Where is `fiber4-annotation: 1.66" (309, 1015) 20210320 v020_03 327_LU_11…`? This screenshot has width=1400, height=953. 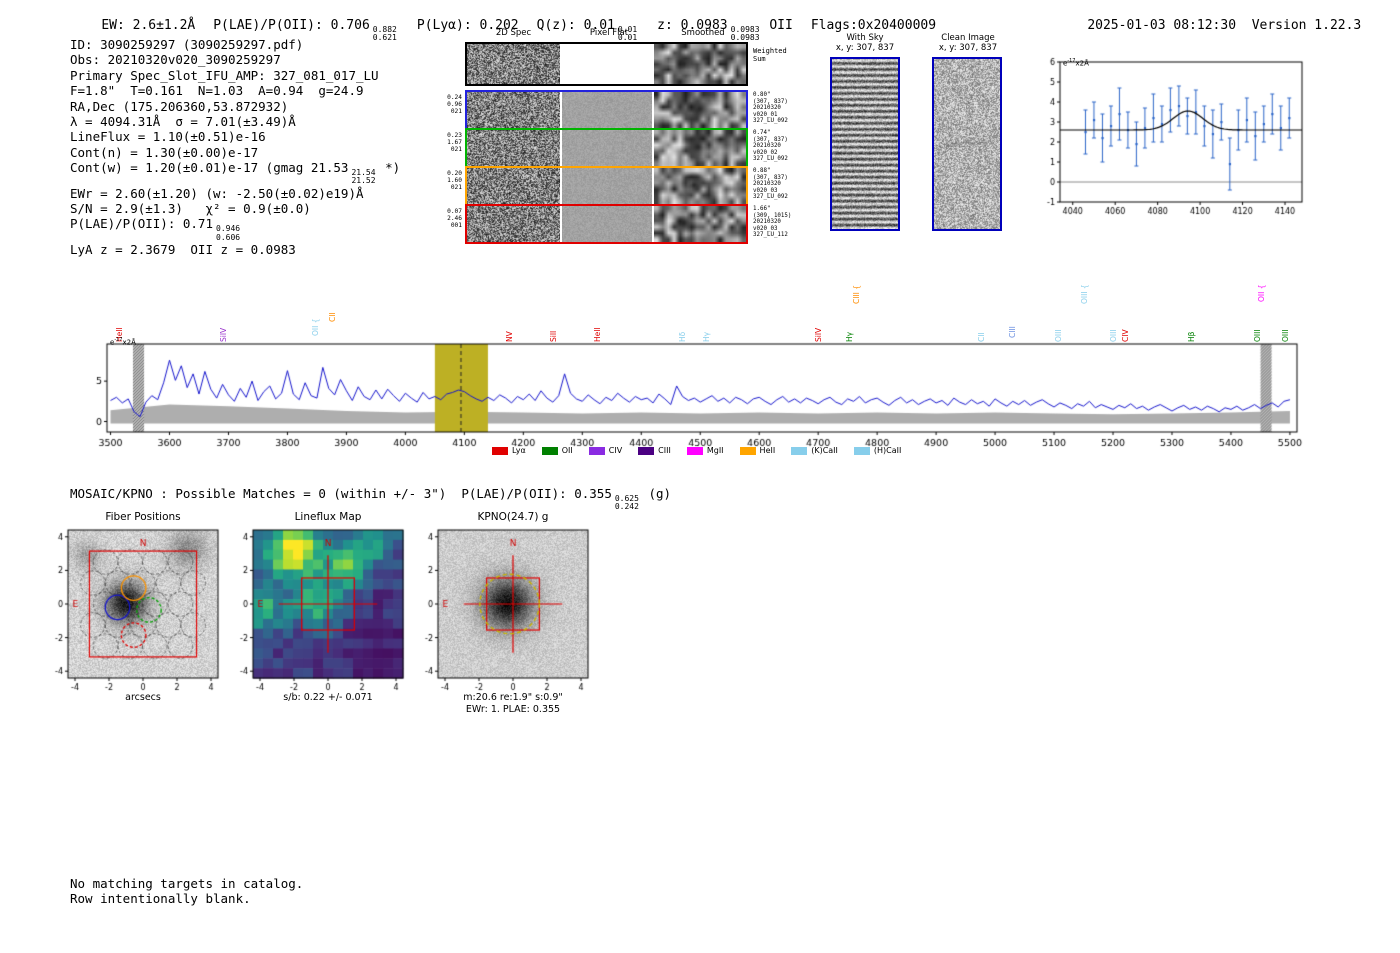 fiber4-annotation: 1.66" (309, 1015) 20210320 v020_03 327_LU_11… is located at coordinates (772, 222).